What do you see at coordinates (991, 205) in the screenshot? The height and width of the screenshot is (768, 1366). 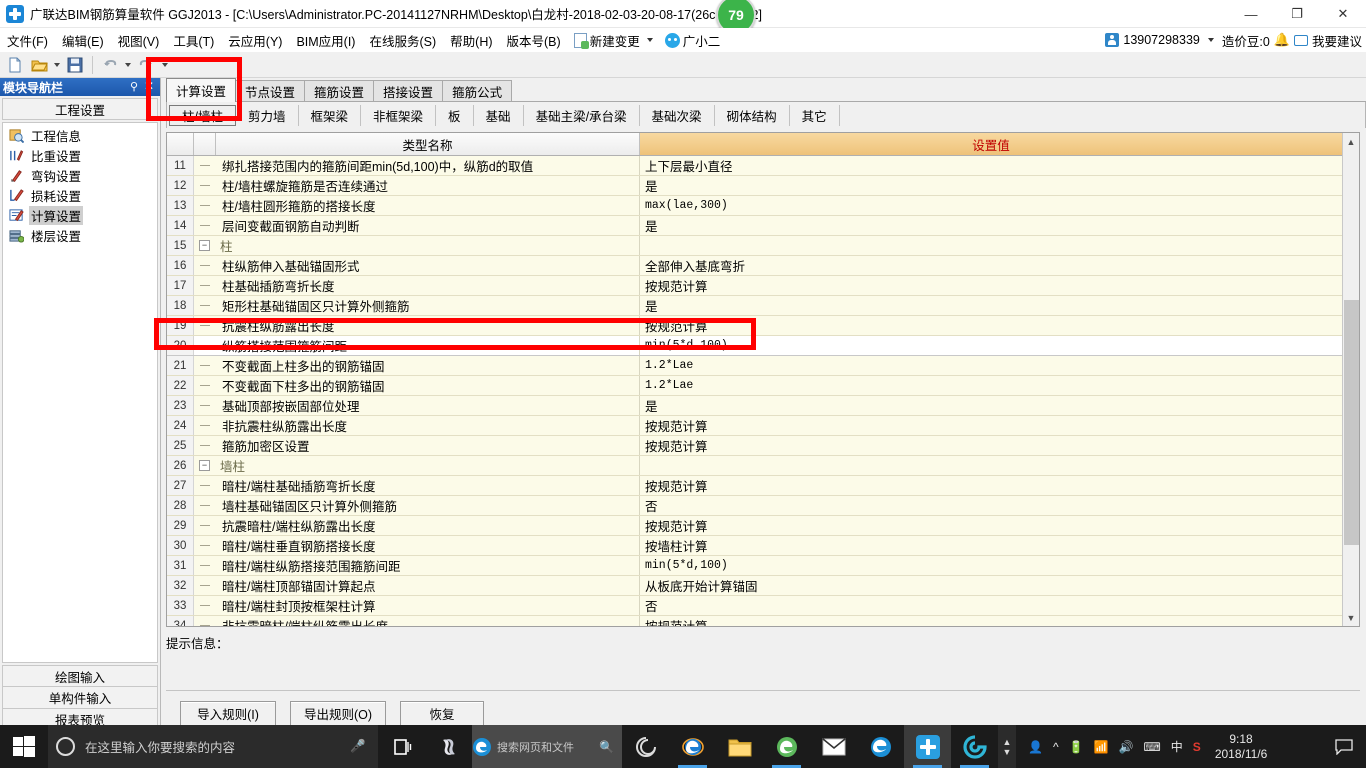 I see `cell-setting-value: max(lae,300)` at bounding box center [991, 205].